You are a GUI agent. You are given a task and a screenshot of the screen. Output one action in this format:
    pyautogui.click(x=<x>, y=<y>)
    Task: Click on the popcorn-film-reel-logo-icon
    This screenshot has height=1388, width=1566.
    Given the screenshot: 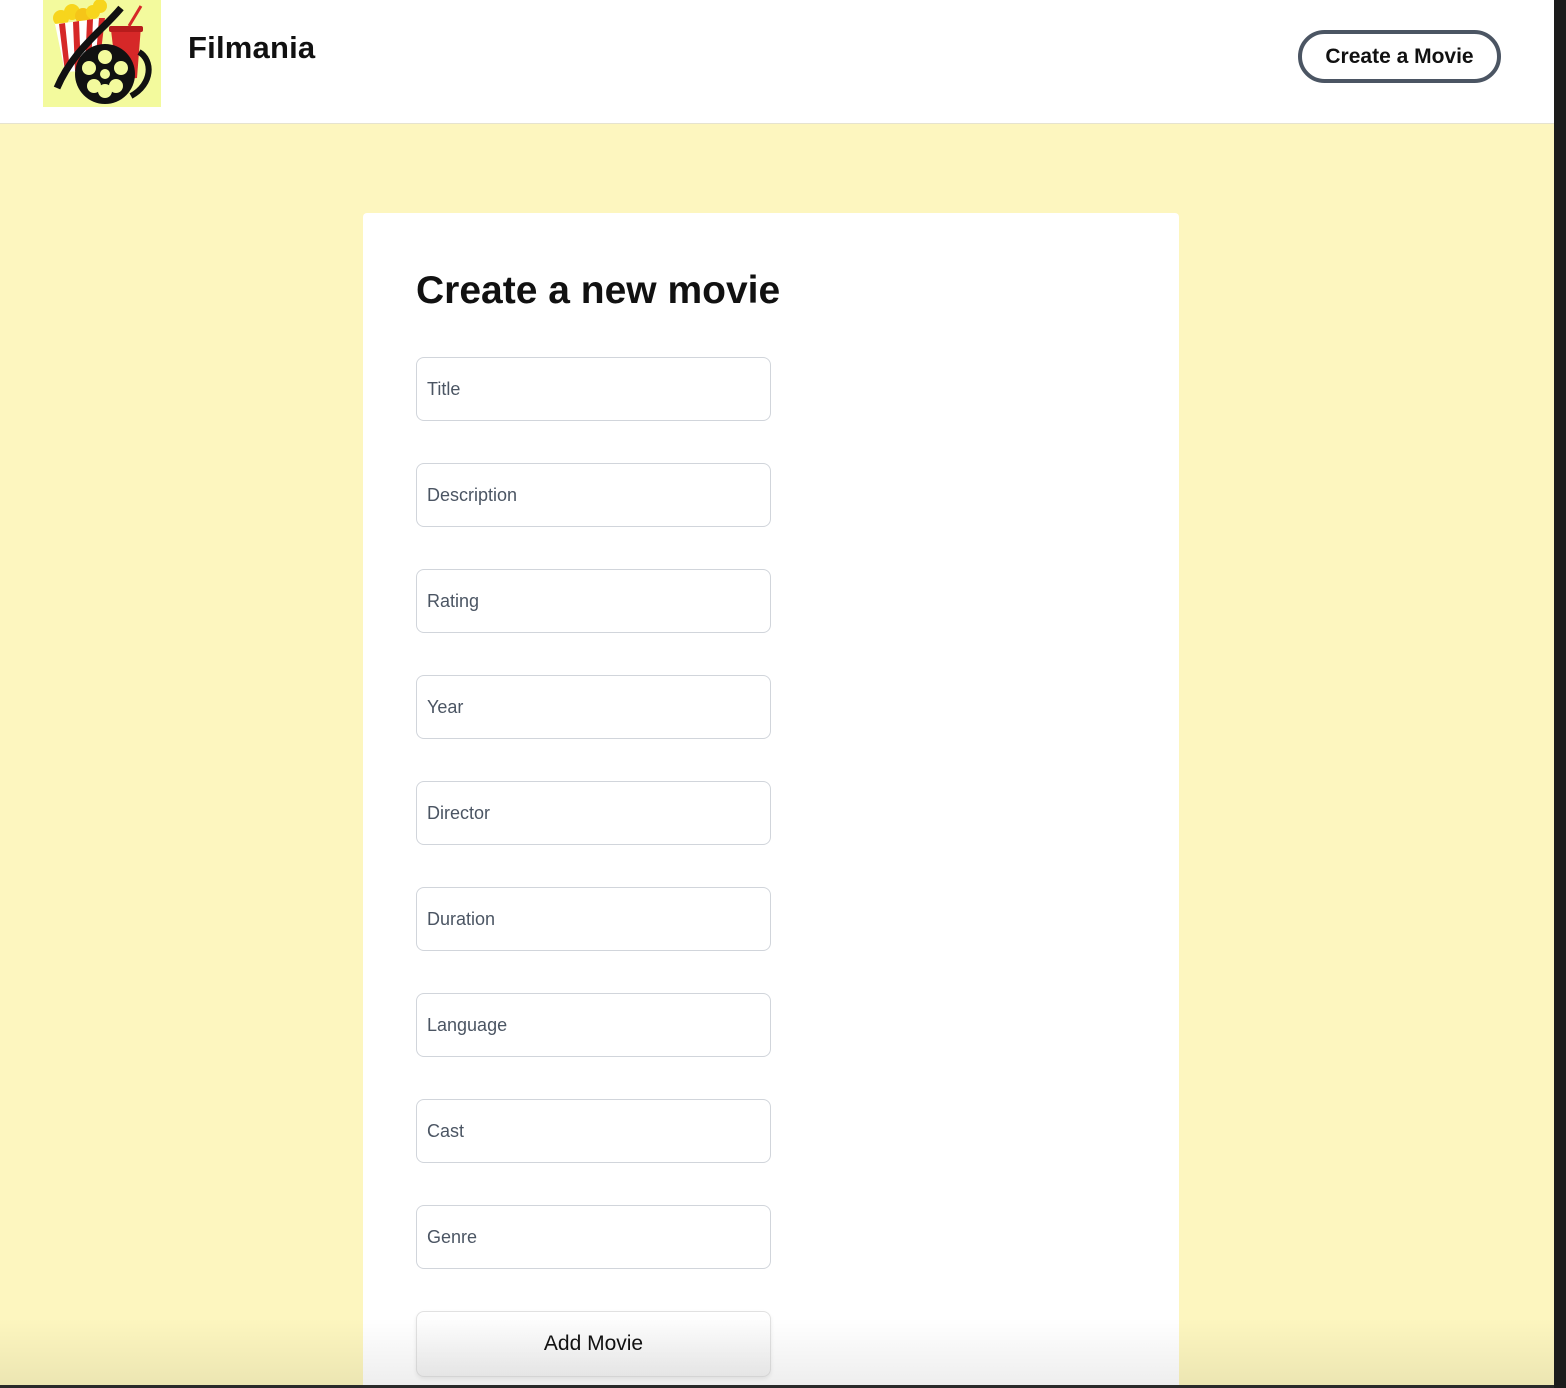 What is the action you would take?
    pyautogui.click(x=102, y=53)
    